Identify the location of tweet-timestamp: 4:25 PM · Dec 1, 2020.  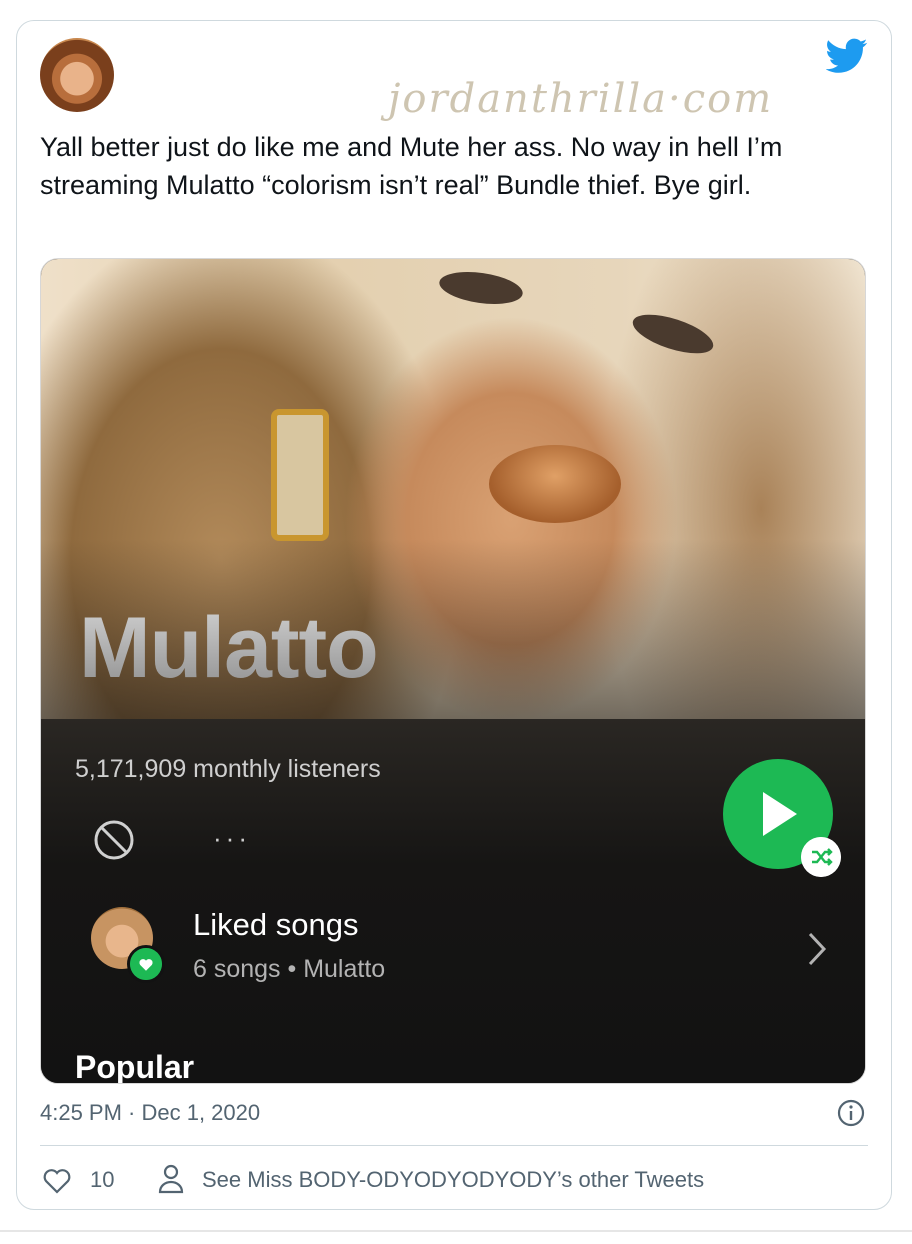
(150, 1113).